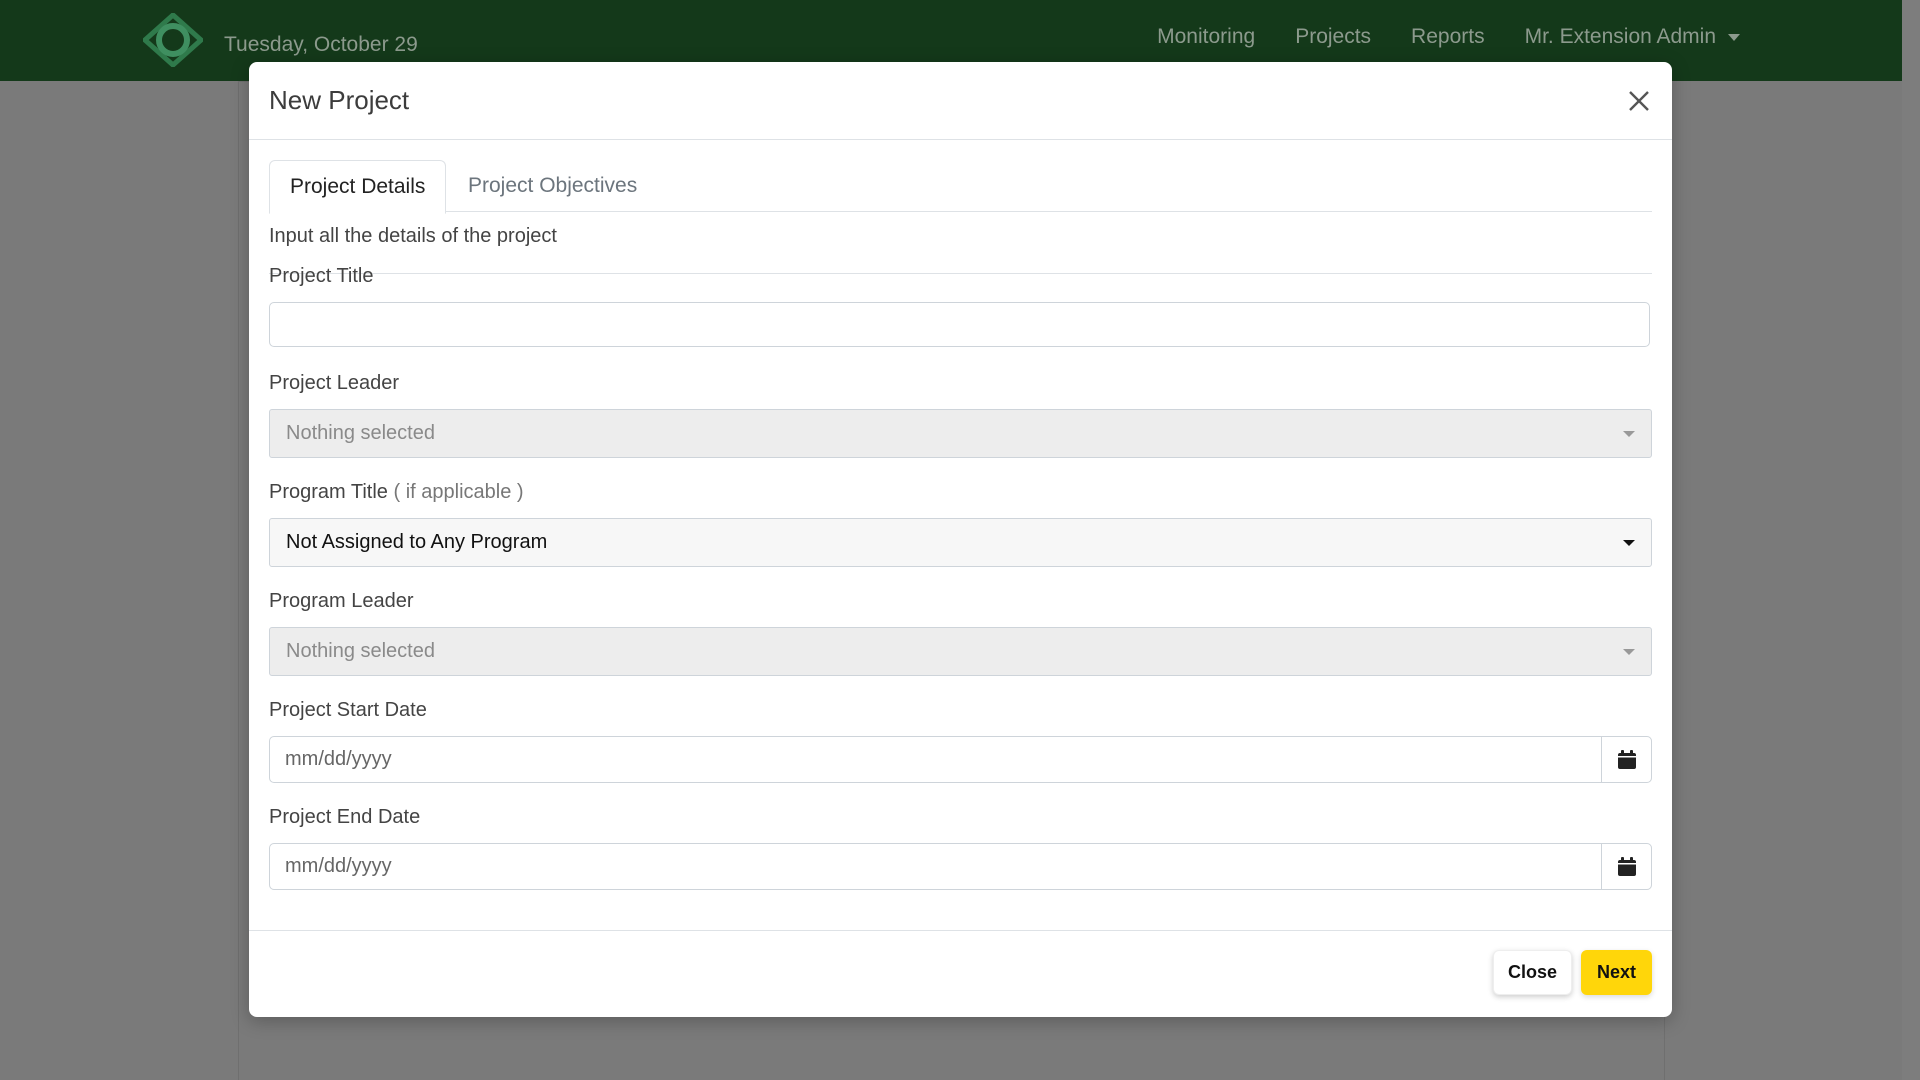 The height and width of the screenshot is (1080, 1920). Describe the element at coordinates (960, 433) in the screenshot. I see `project-leader-select: Nothing selected` at that location.